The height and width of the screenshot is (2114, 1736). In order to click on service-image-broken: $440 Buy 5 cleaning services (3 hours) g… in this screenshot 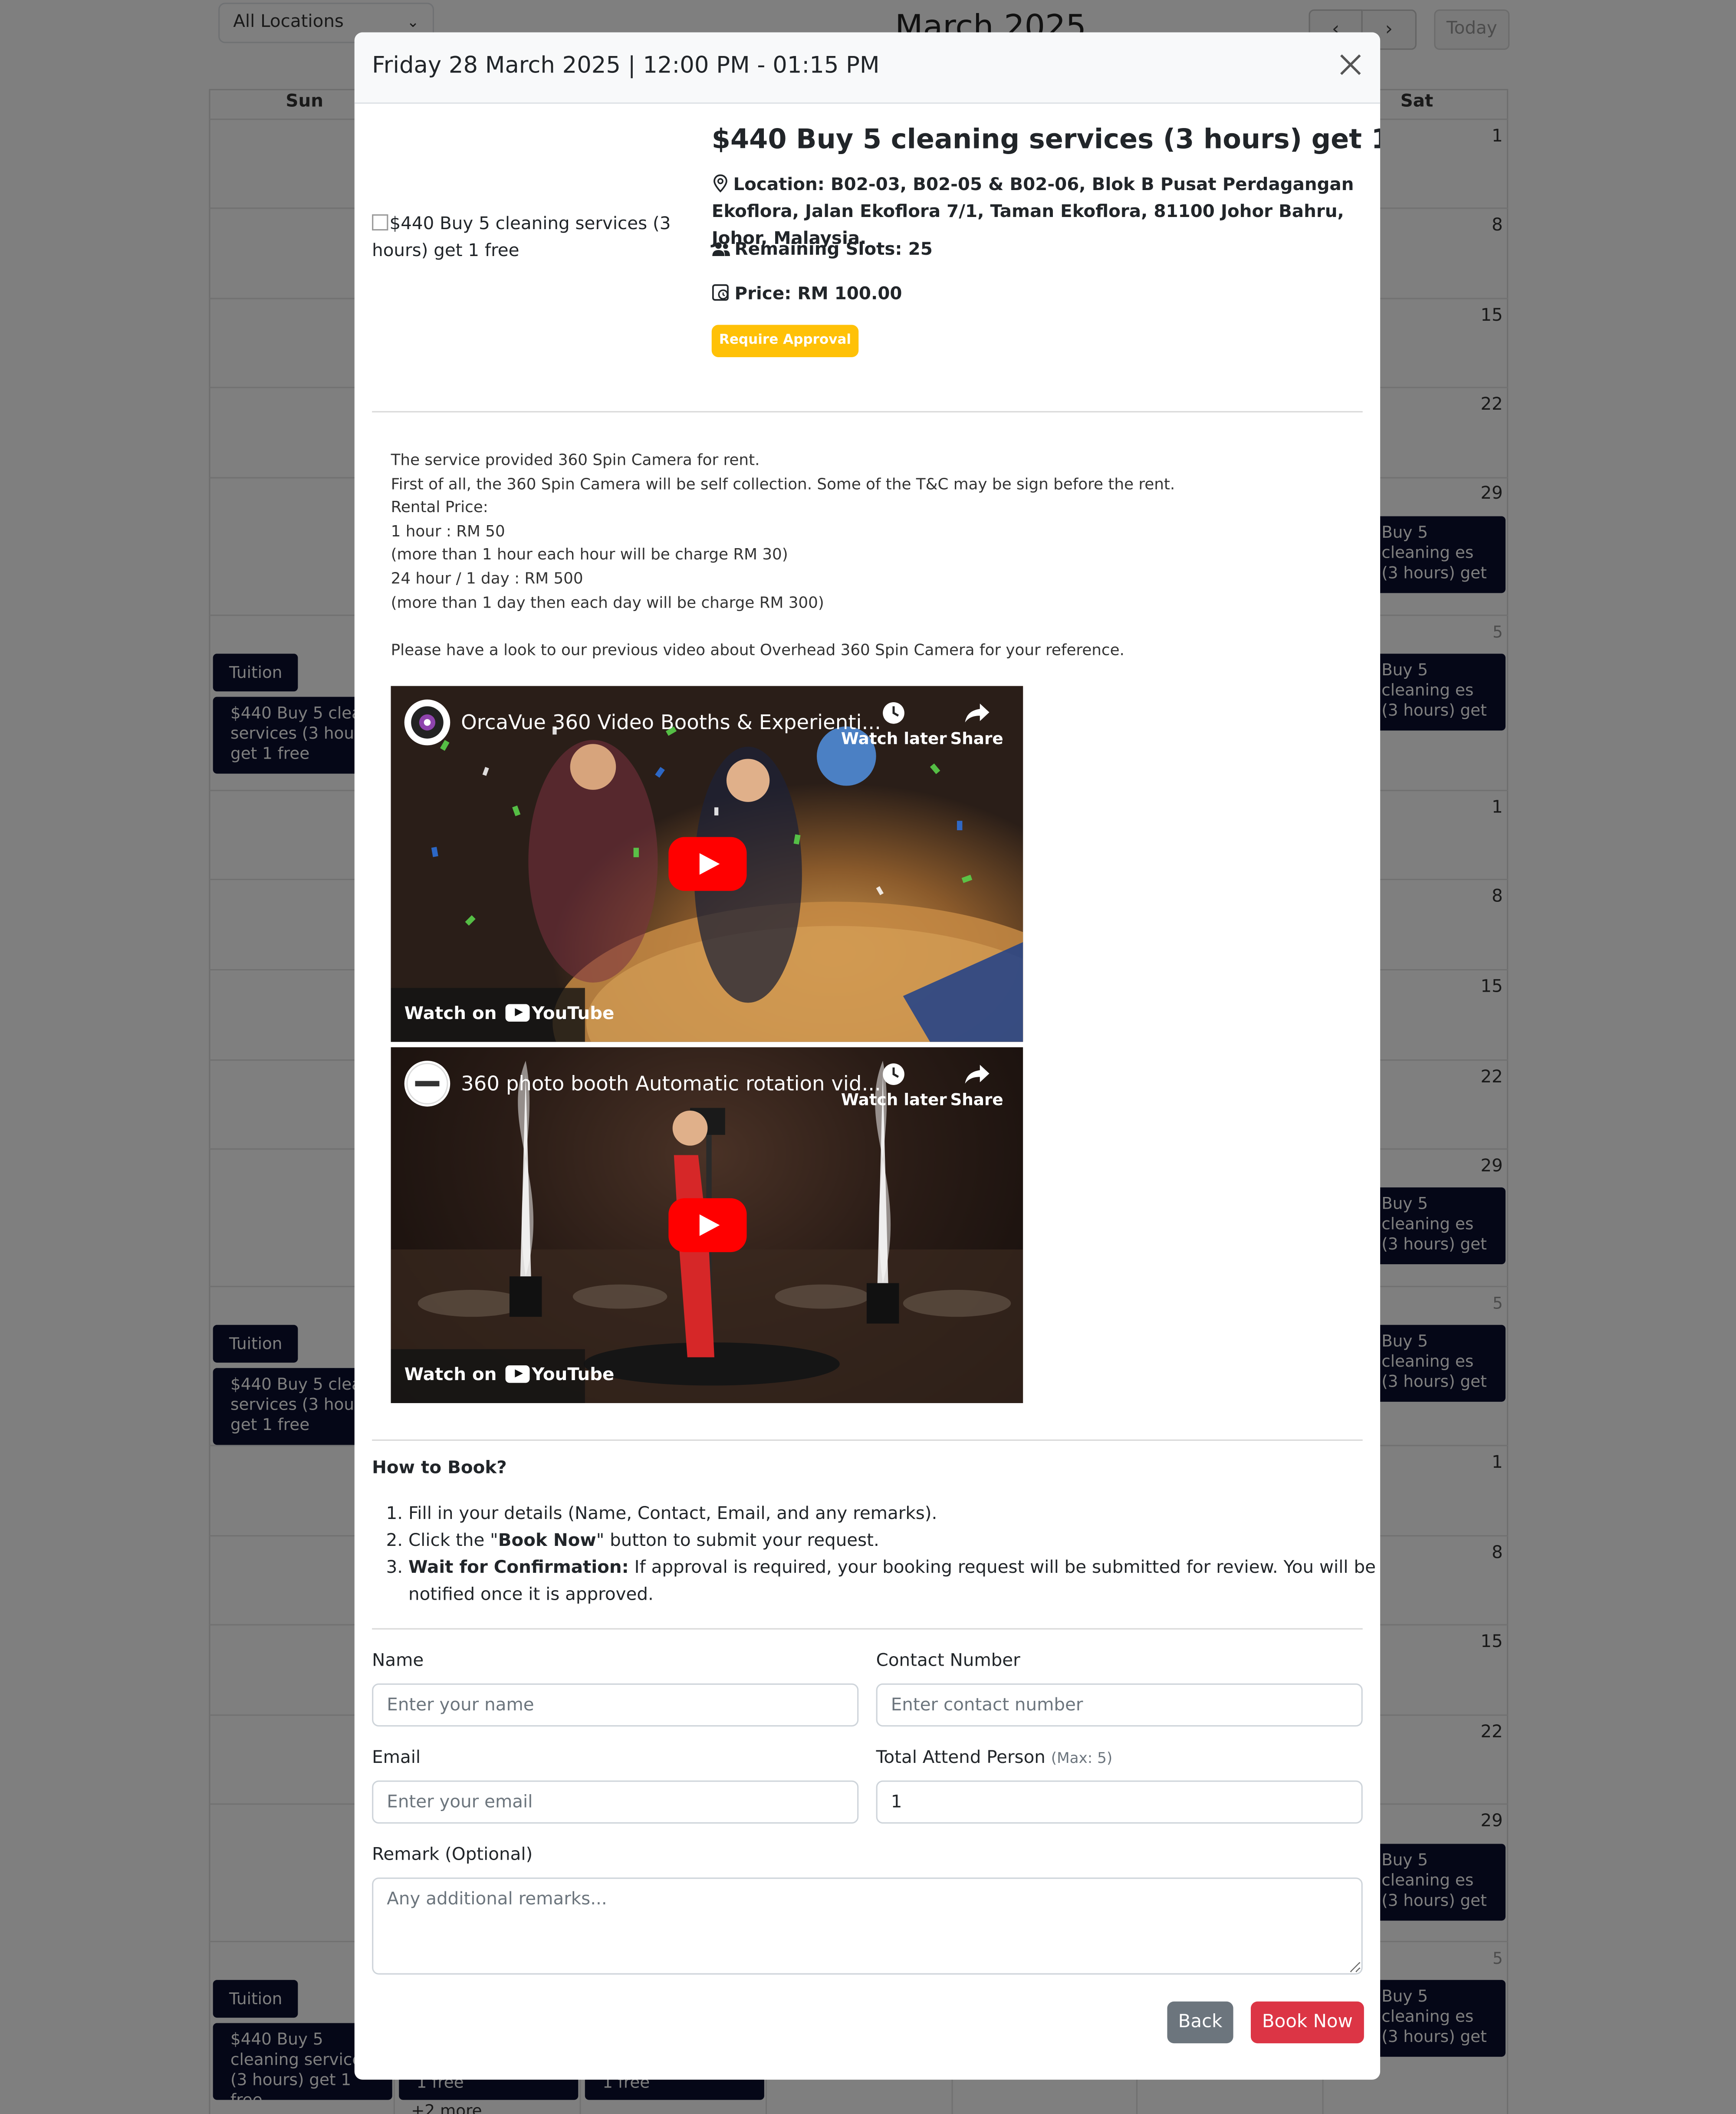, I will do `click(523, 239)`.